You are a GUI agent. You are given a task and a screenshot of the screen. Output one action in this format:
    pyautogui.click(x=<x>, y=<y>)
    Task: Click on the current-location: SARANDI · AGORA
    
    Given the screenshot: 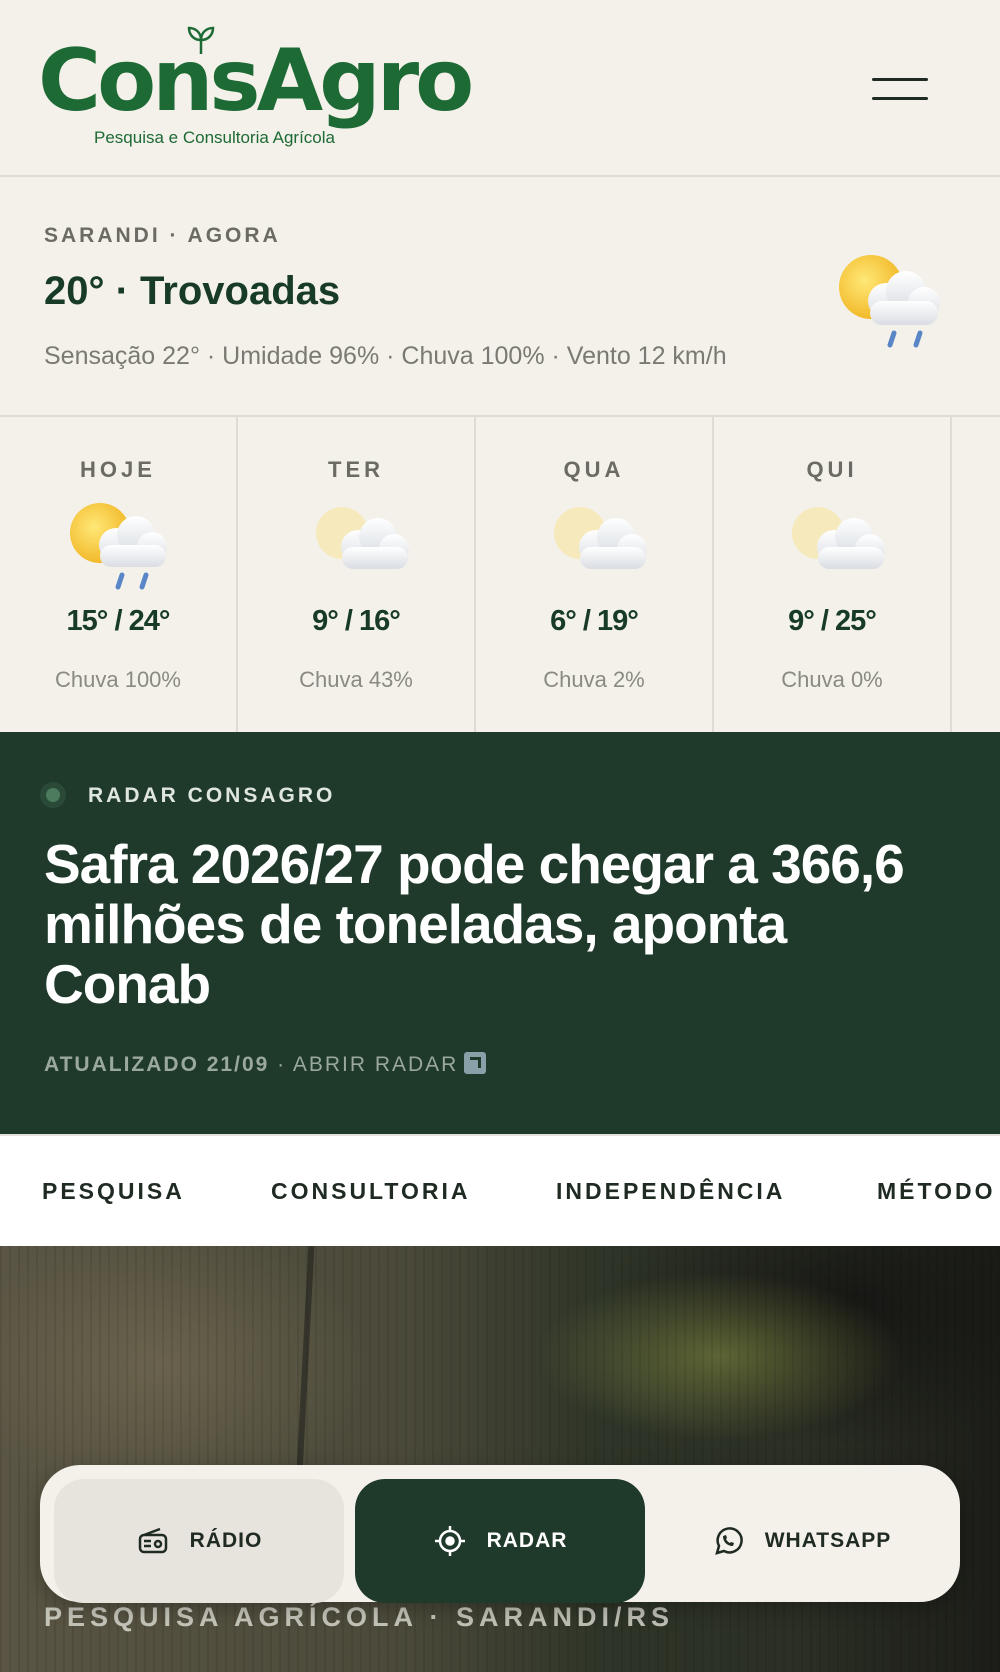 What is the action you would take?
    pyautogui.click(x=162, y=235)
    